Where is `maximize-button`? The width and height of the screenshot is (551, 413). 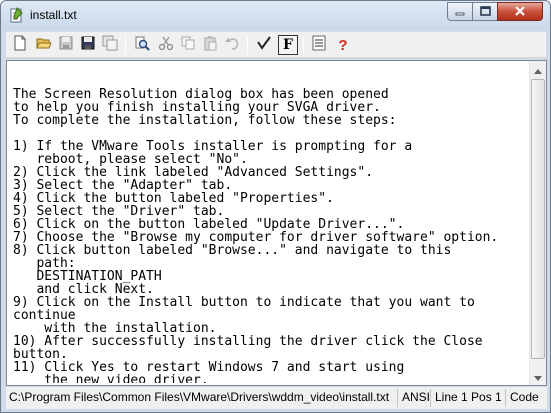 maximize-button is located at coordinates (485, 11).